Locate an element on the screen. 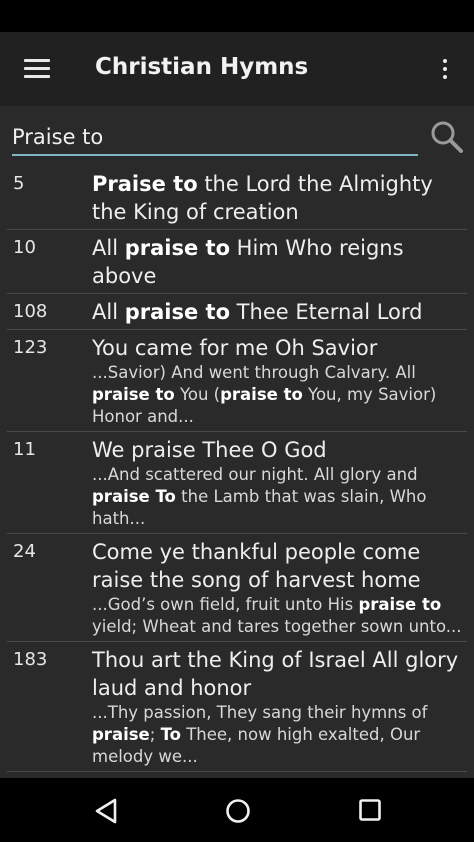 This screenshot has width=474, height=842. navigation-bar is located at coordinates (237, 810).